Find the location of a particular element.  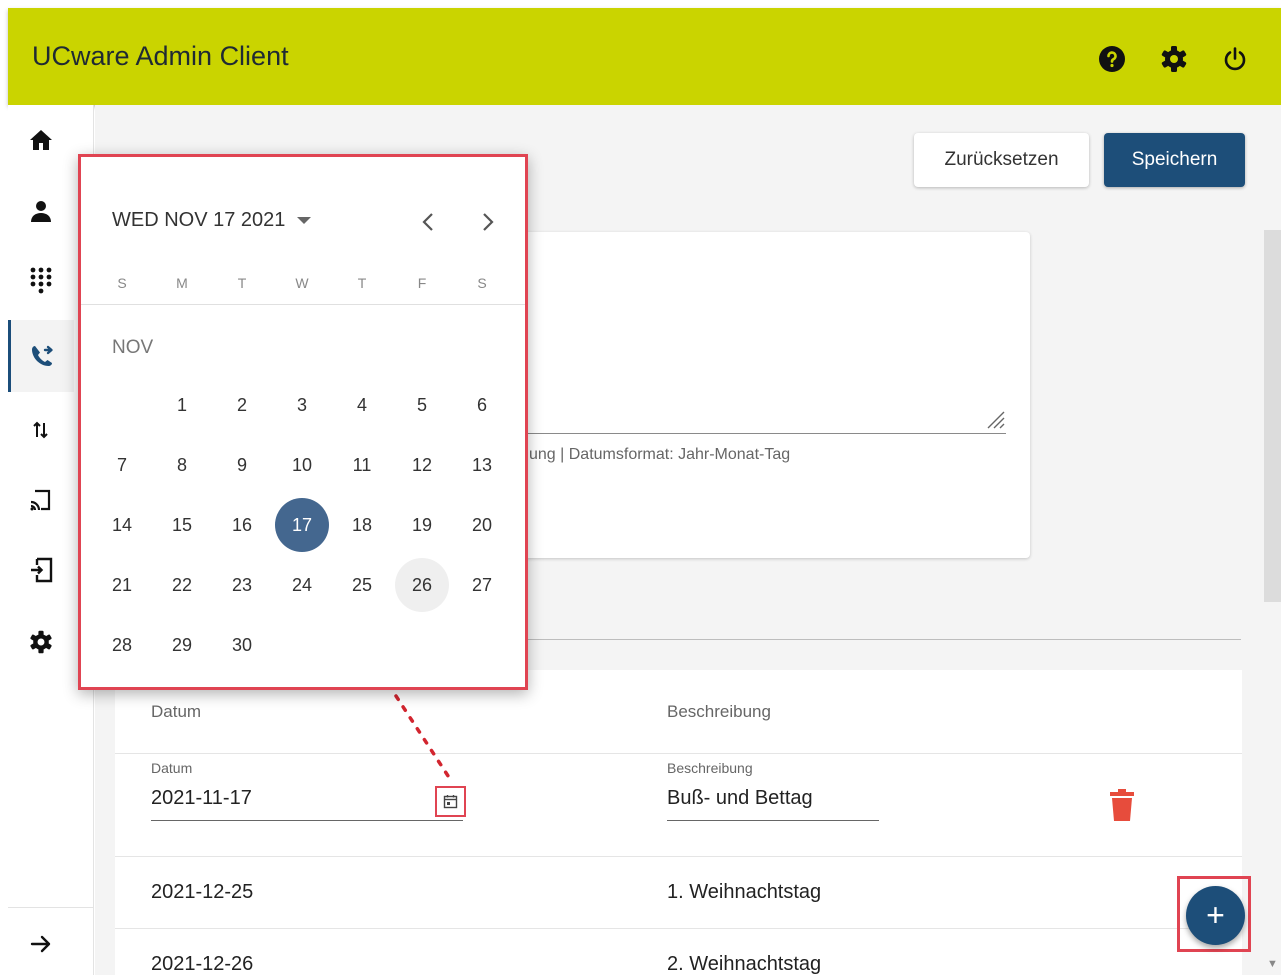

calendar-icon is located at coordinates (450, 802).